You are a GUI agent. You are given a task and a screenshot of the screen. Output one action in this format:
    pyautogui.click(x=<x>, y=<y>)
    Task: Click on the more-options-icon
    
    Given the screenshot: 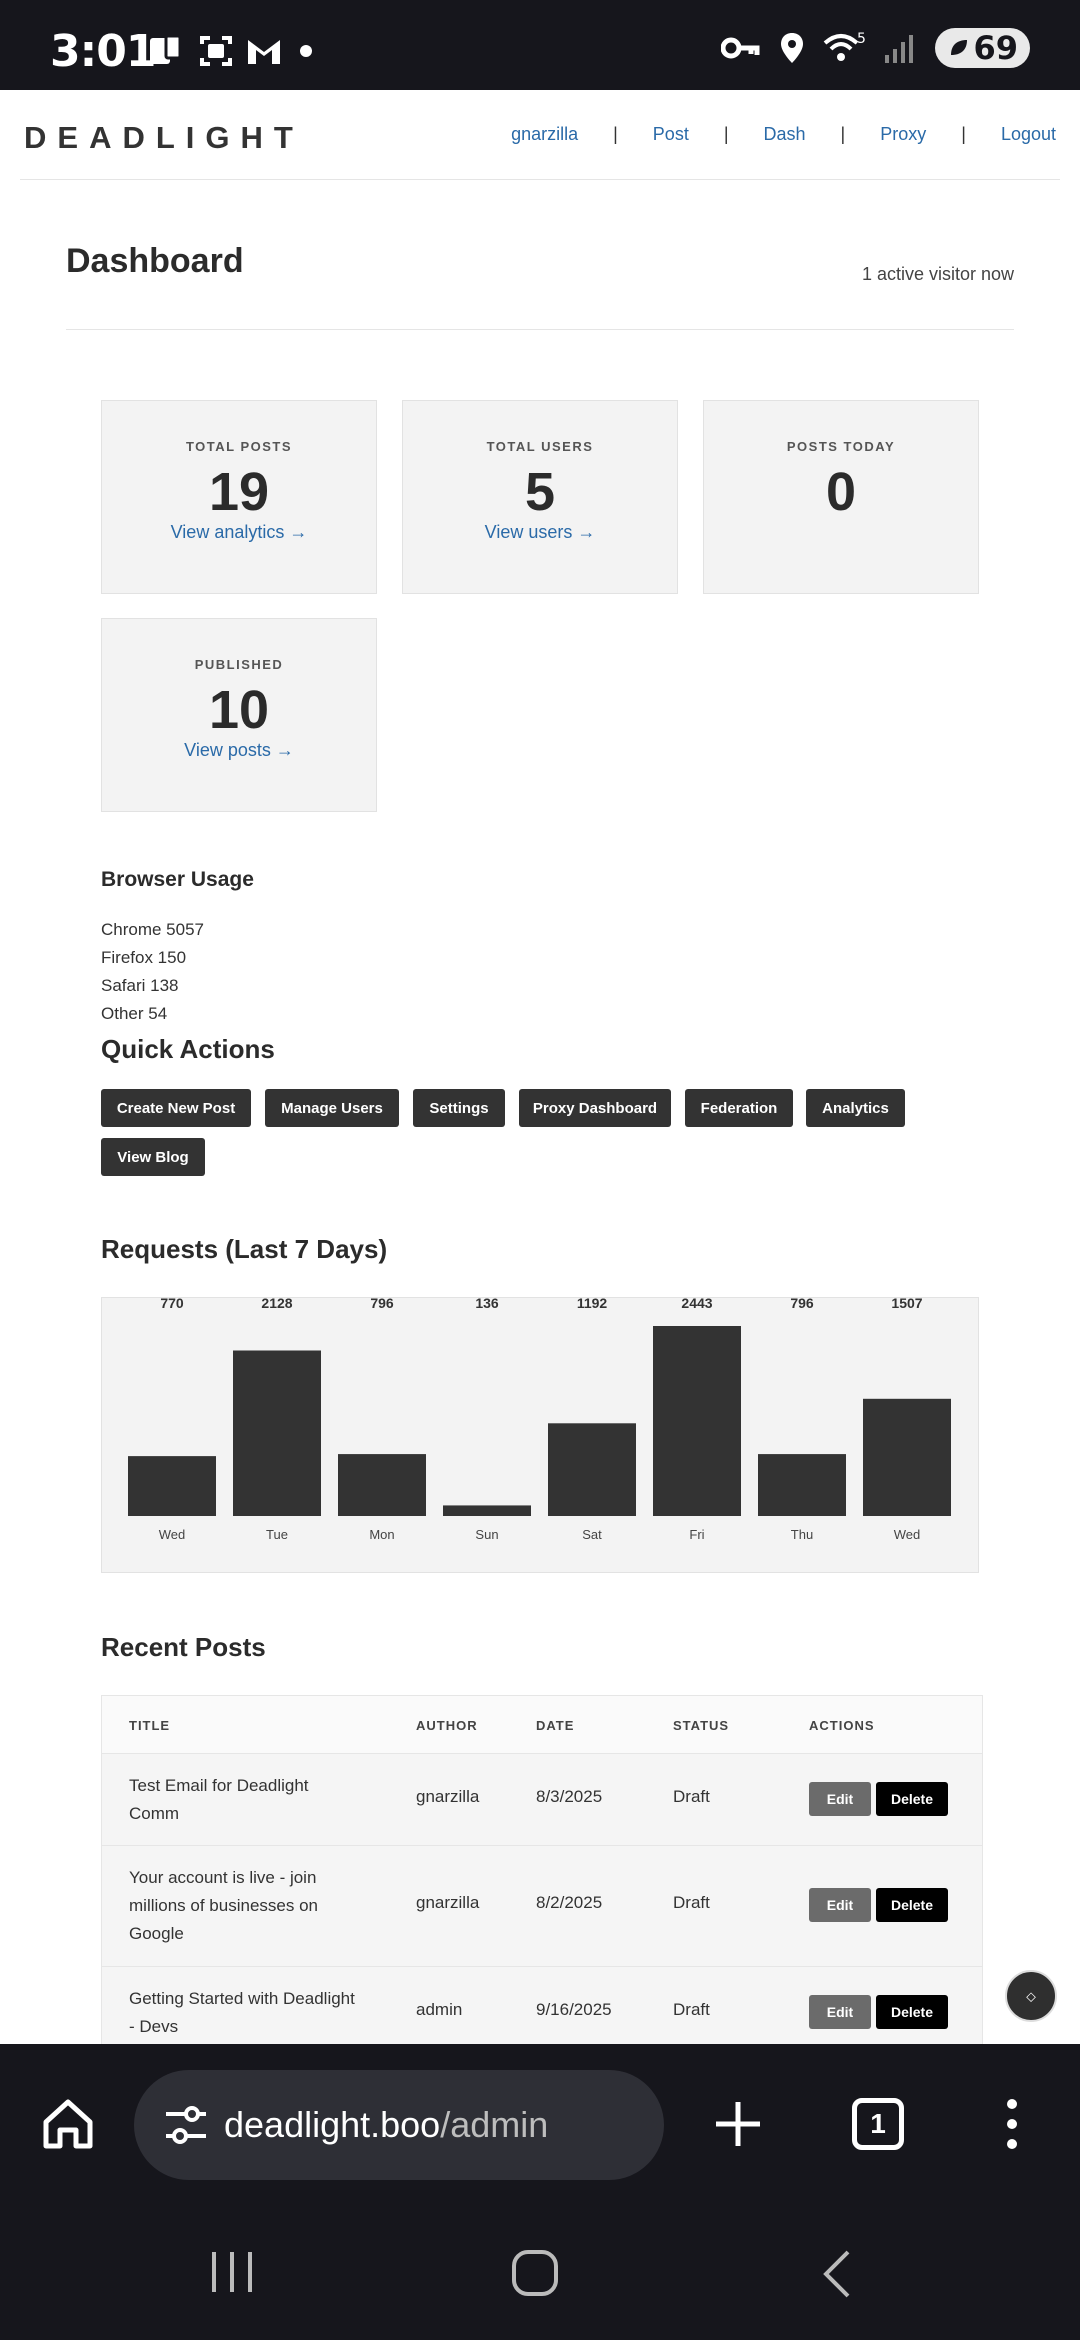 What is the action you would take?
    pyautogui.click(x=1012, y=2124)
    